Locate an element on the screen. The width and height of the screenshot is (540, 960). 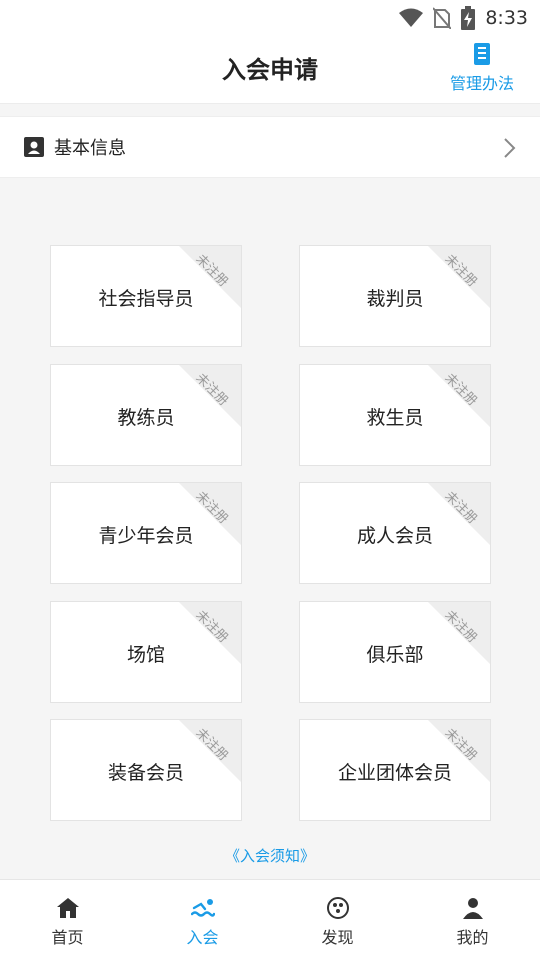
card-youth-member: 未注册 青少年会员 is located at coordinates (146, 533).